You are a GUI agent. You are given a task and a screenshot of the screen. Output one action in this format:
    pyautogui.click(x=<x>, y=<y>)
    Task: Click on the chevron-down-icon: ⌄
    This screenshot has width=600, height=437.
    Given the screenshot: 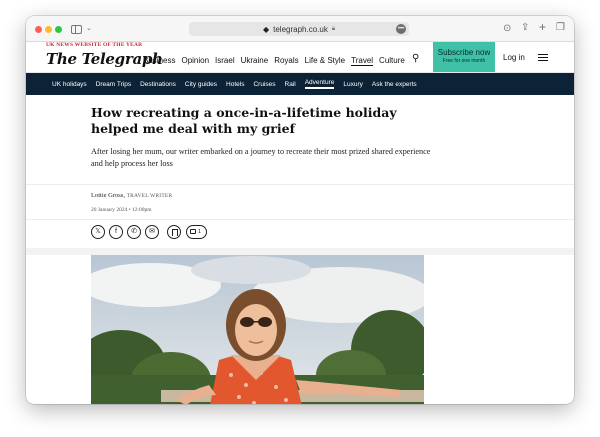 What is the action you would take?
    pyautogui.click(x=89, y=29)
    